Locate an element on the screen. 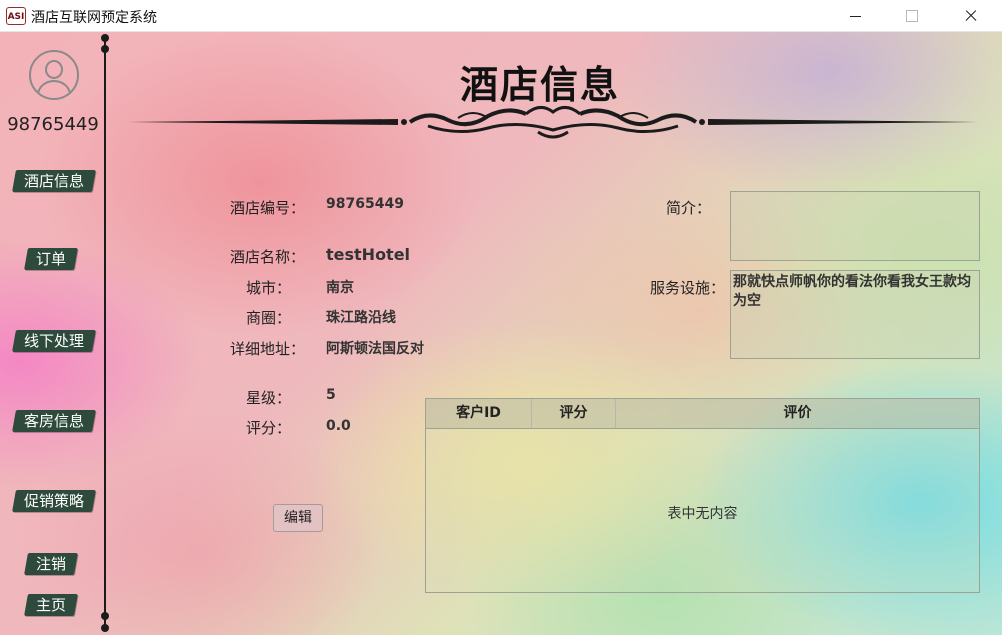  nav-logout-label: 注销 is located at coordinates (51, 564).